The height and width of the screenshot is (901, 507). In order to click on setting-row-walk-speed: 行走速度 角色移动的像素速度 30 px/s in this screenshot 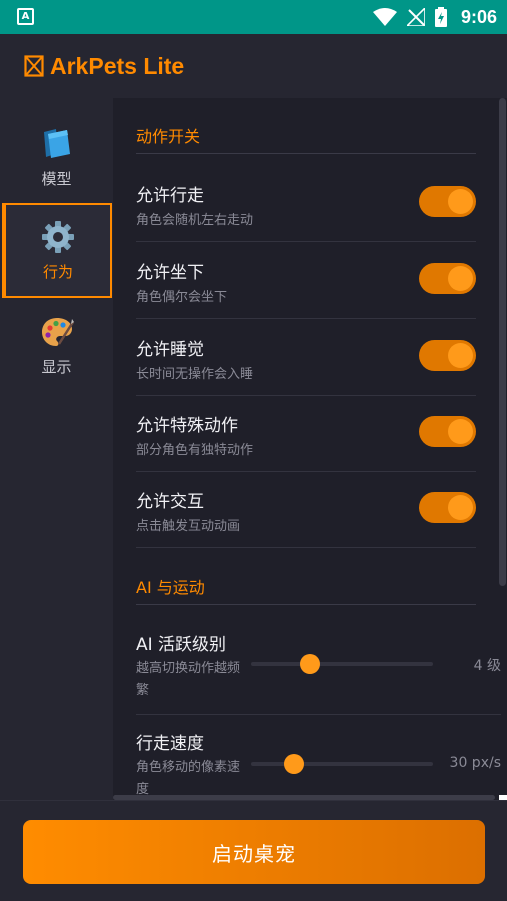, I will do `click(318, 757)`.